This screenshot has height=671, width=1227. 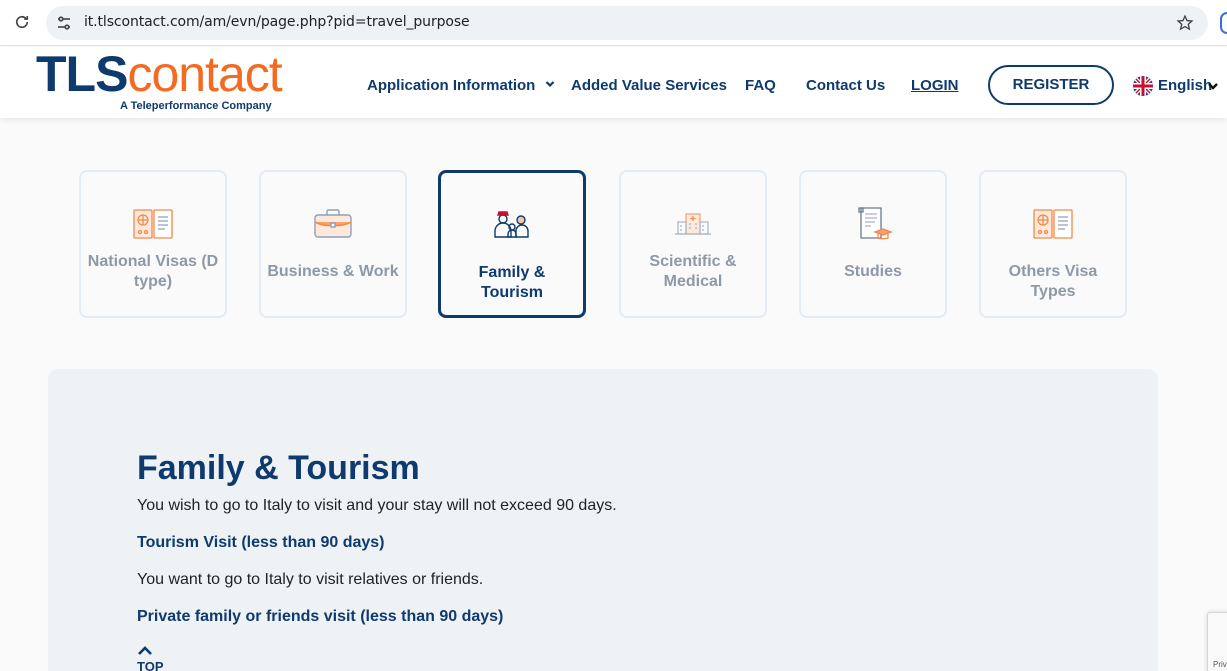 What do you see at coordinates (693, 224) in the screenshot?
I see `hospital-icon` at bounding box center [693, 224].